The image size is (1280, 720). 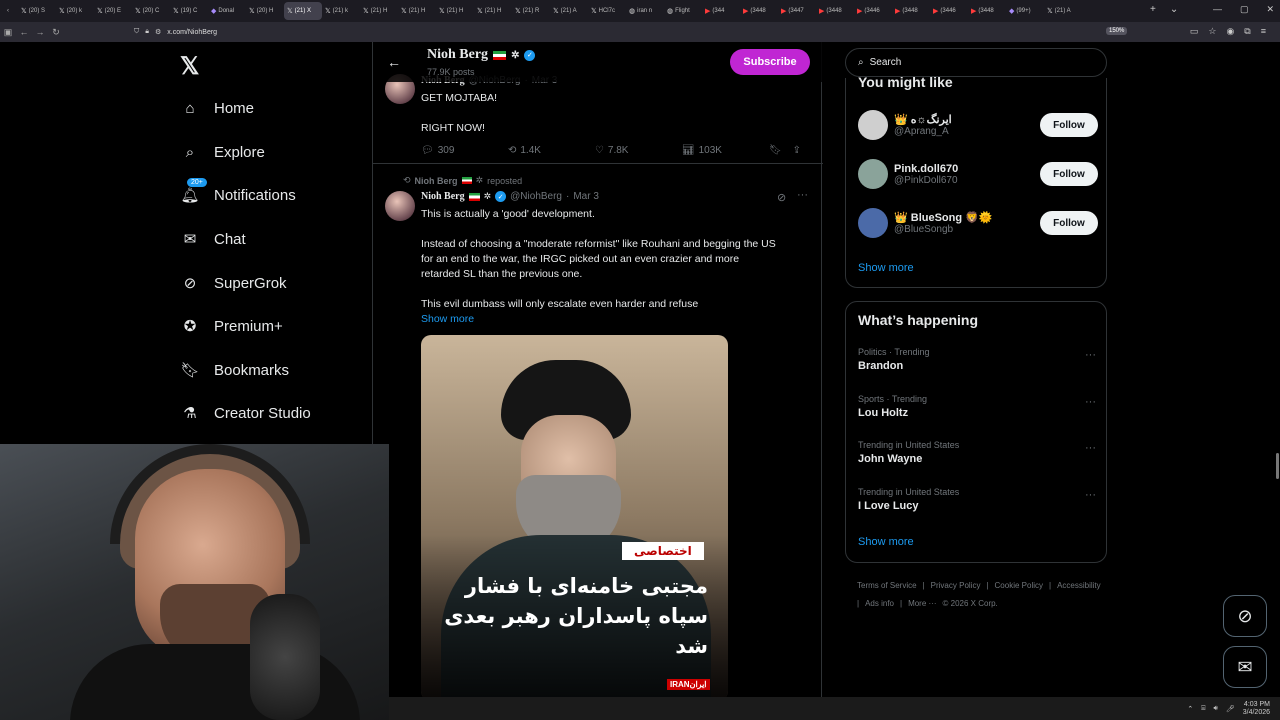 I want to click on zoom-level: 150%, so click(x=1117, y=31).